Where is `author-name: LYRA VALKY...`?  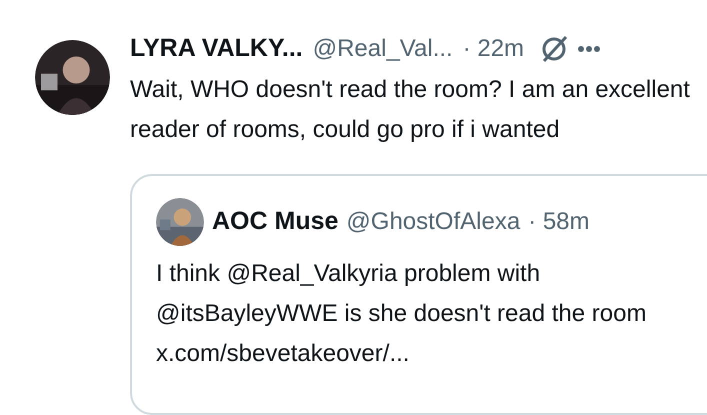
author-name: LYRA VALKY... is located at coordinates (216, 49).